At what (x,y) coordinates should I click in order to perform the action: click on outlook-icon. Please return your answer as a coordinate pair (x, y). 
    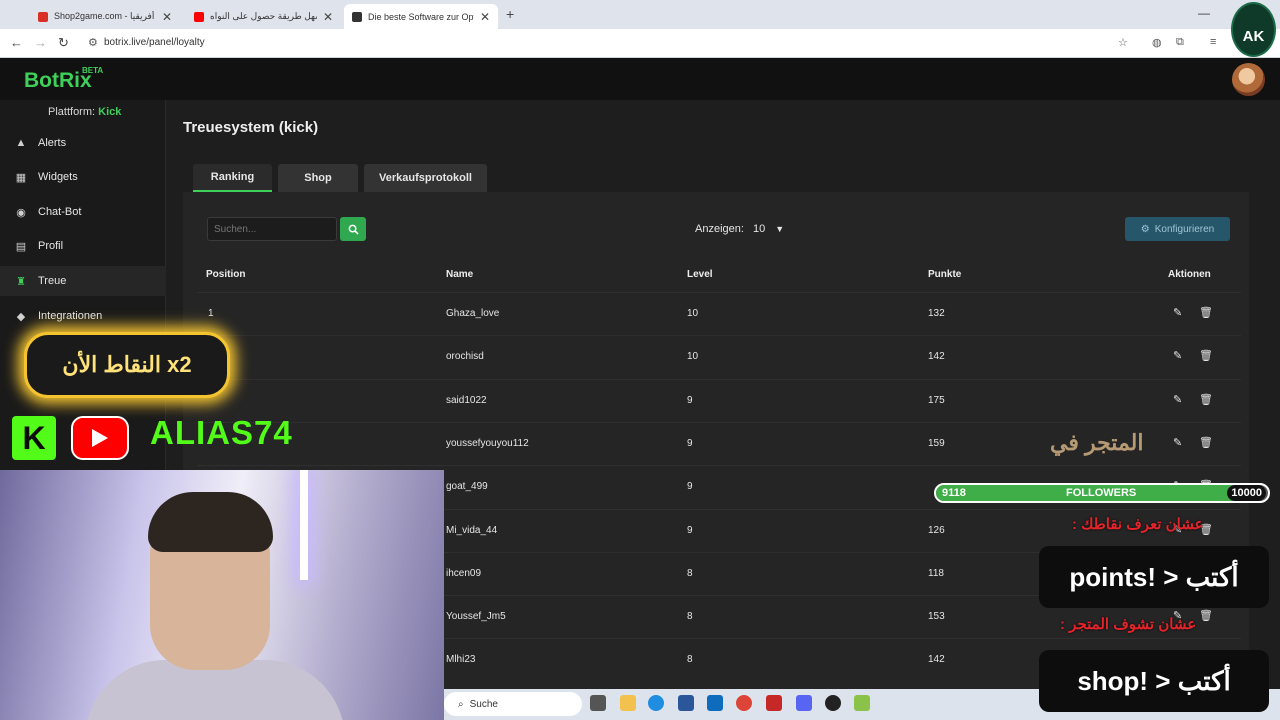
    Looking at the image, I should click on (715, 703).